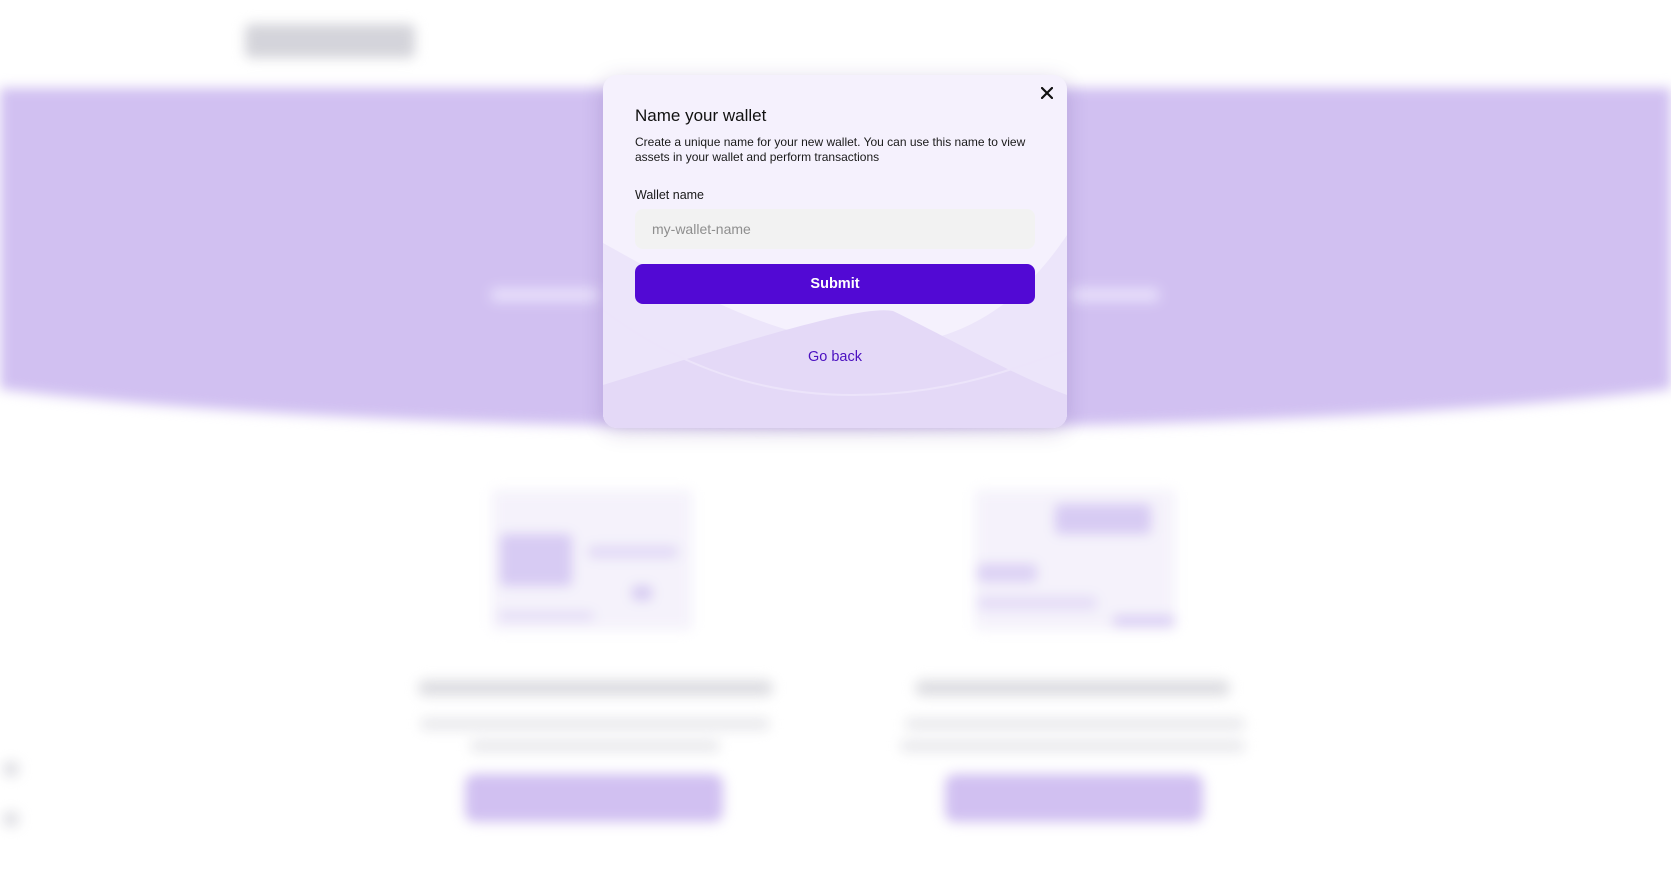 The width and height of the screenshot is (1671, 892). I want to click on wallet-name-label: Wallet name, so click(670, 195).